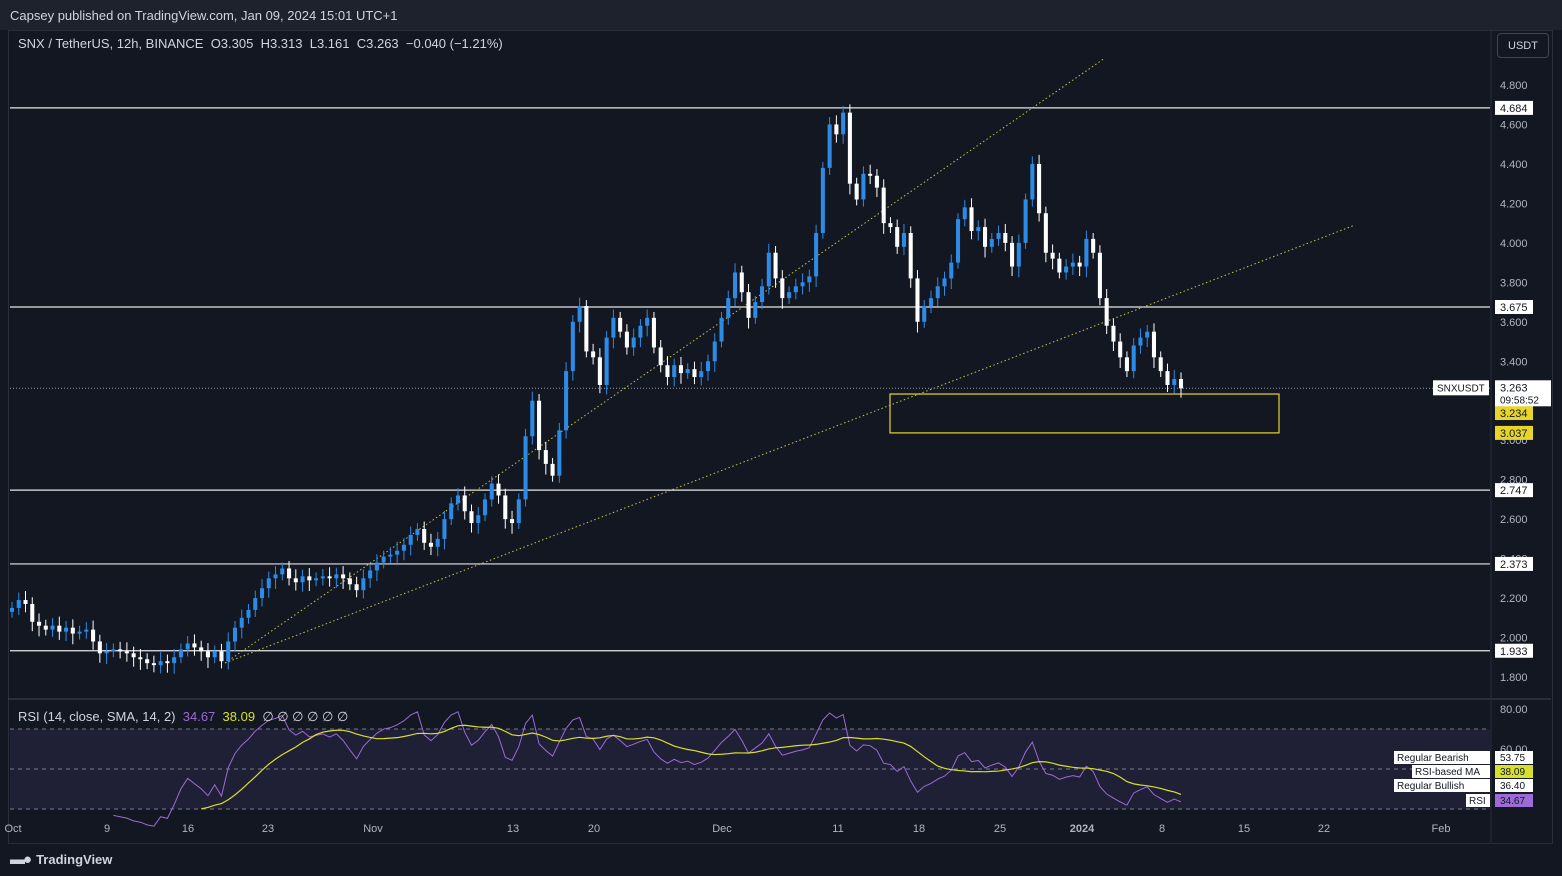  What do you see at coordinates (199, 716) in the screenshot?
I see `rsi-value: 34.67` at bounding box center [199, 716].